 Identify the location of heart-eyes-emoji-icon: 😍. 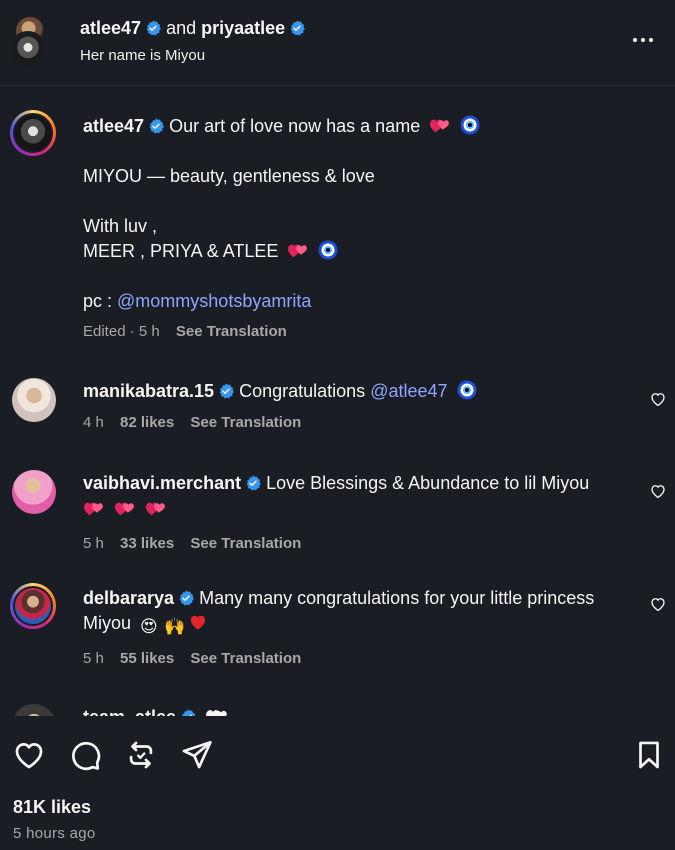
(149, 626).